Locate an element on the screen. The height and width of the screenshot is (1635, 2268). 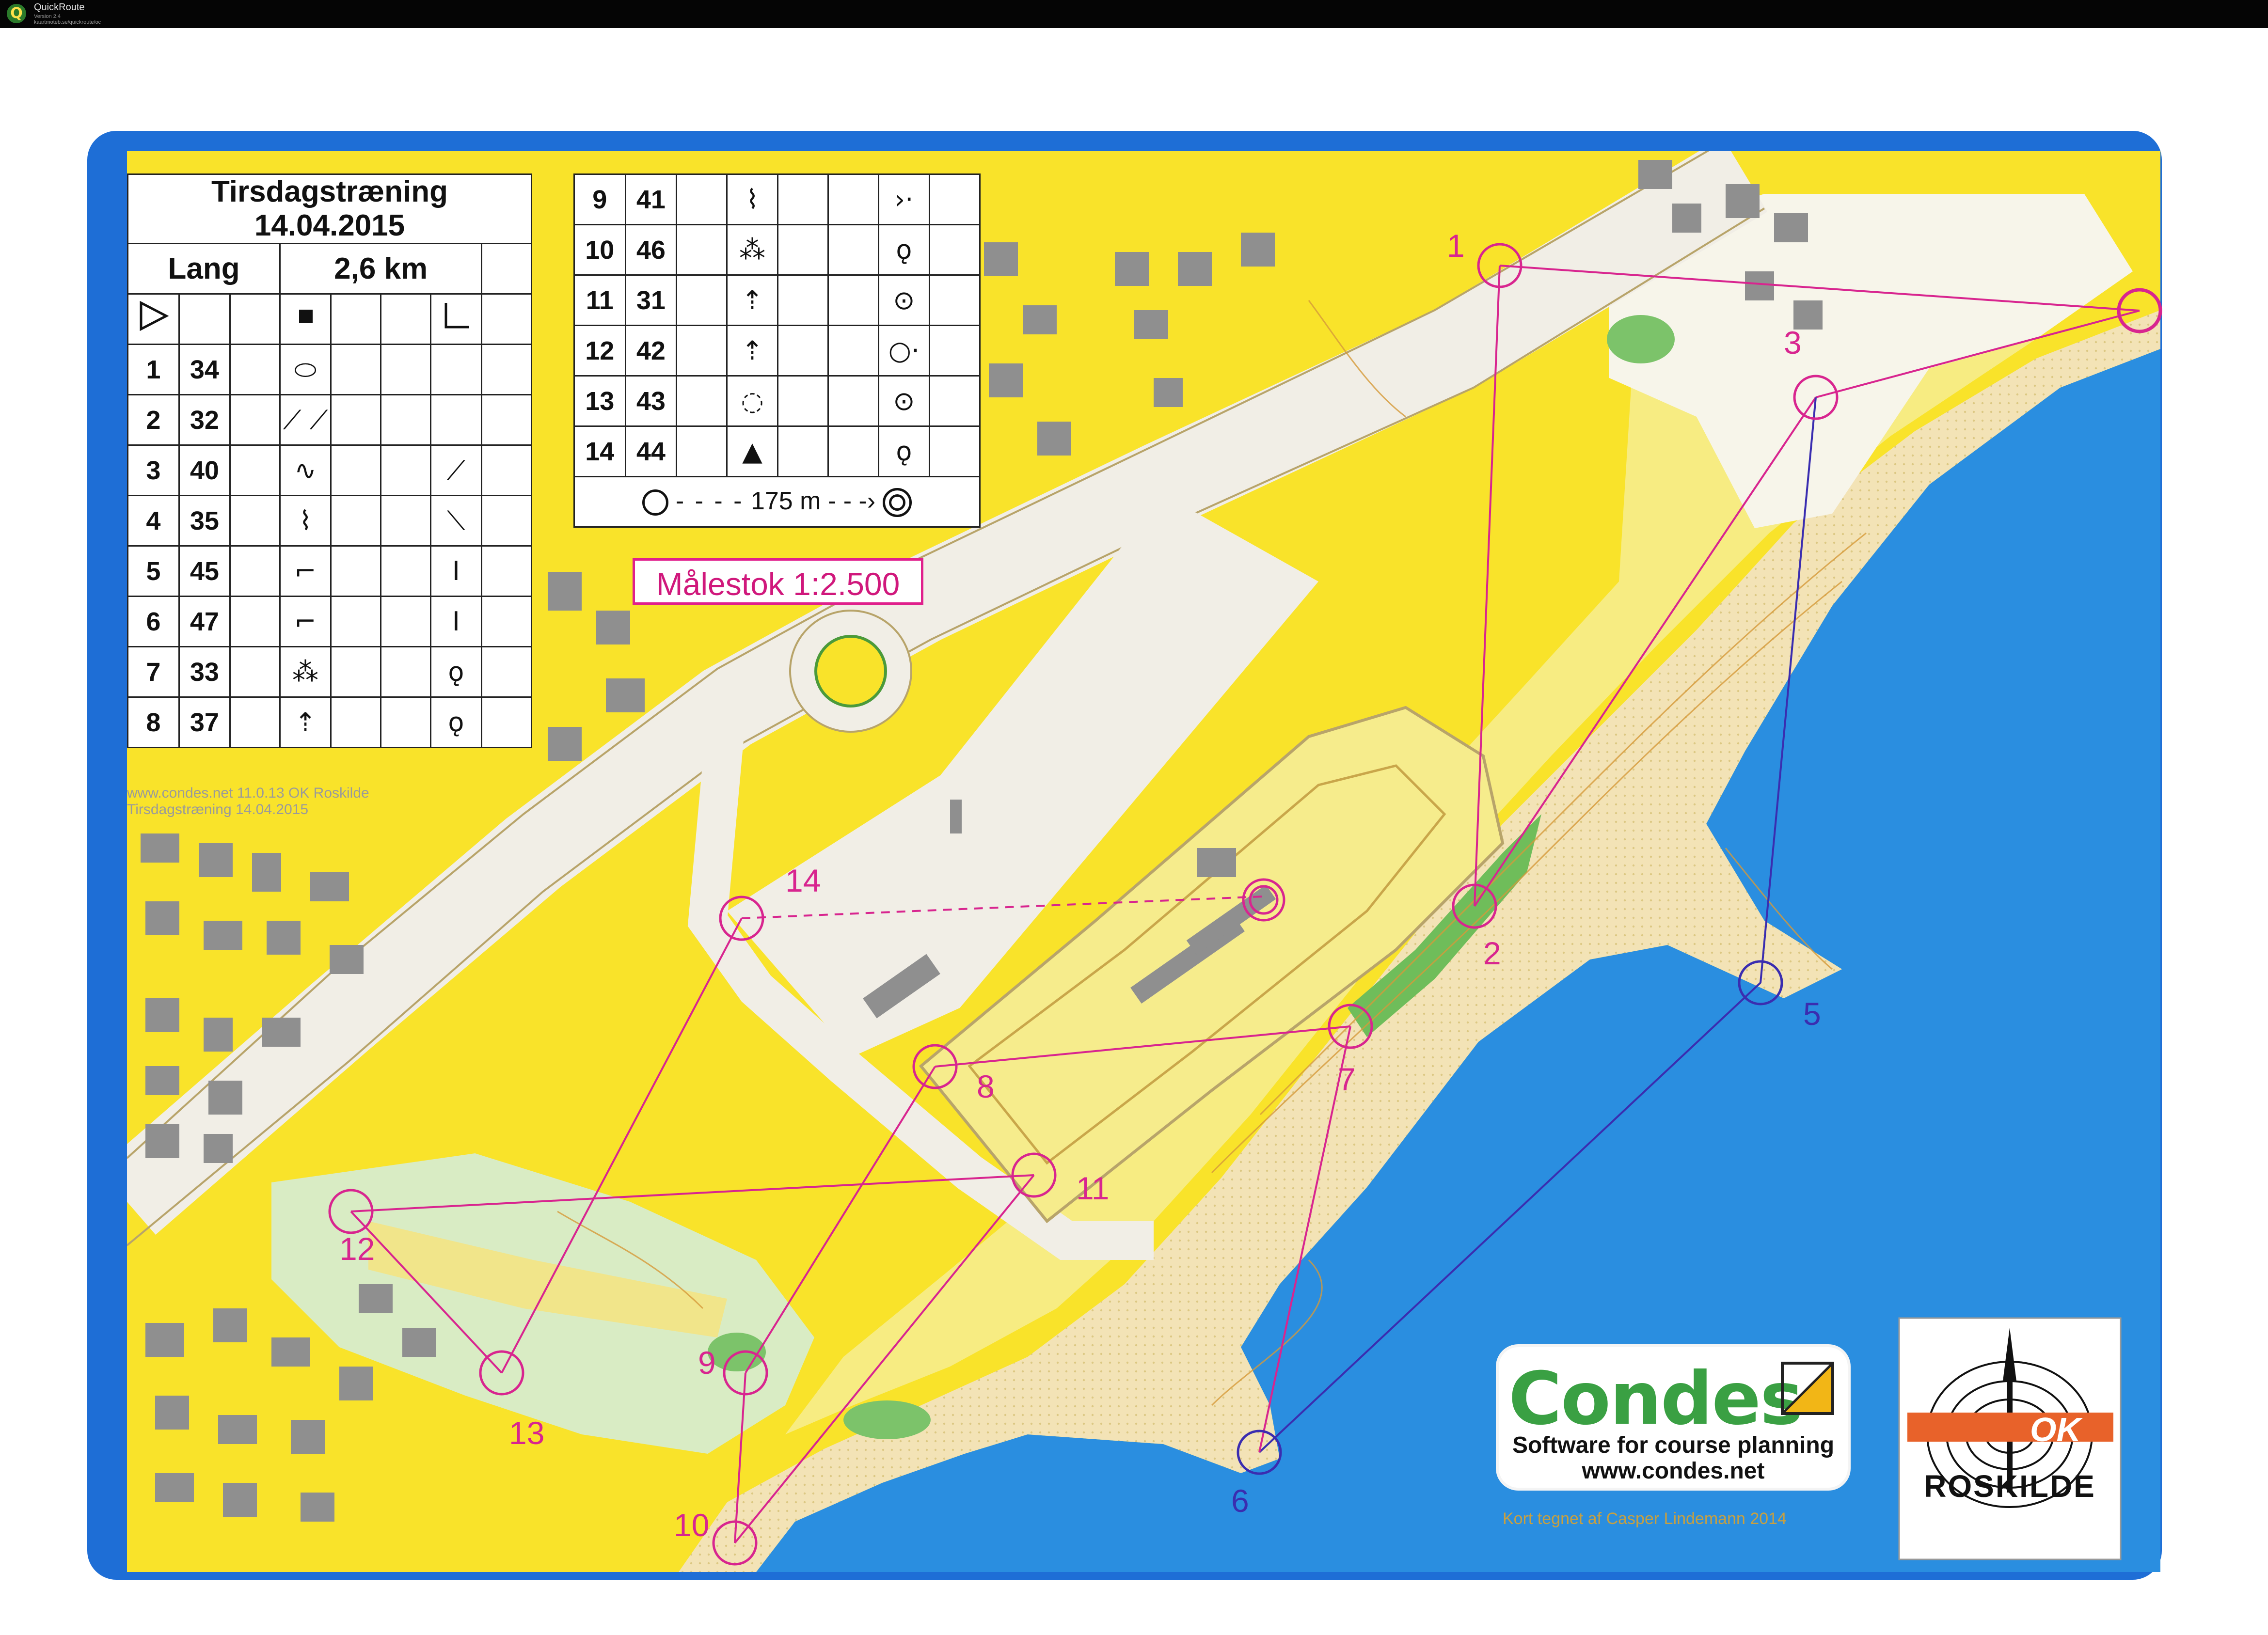
control-row: 11 31 ⇡ ⊙ is located at coordinates (777, 300).